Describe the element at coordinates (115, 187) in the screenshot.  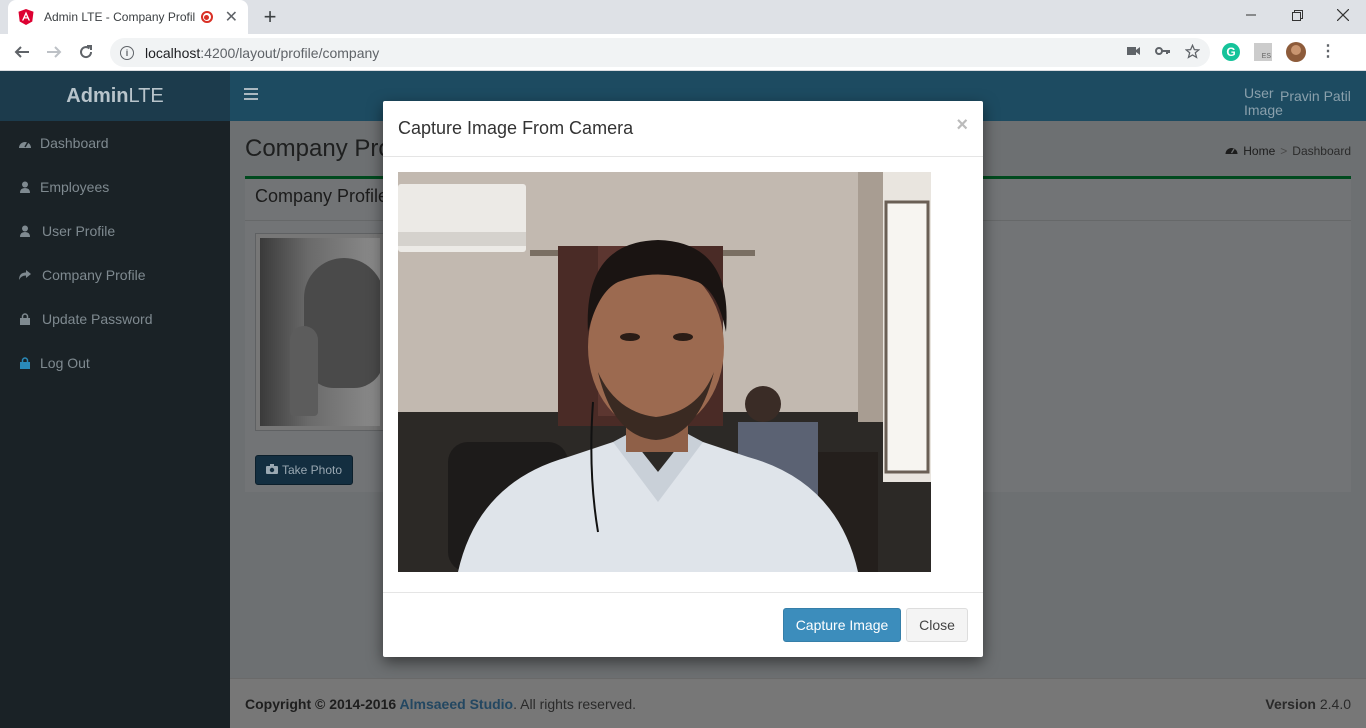
I see `sidebar-item-employees: Employees` at that location.